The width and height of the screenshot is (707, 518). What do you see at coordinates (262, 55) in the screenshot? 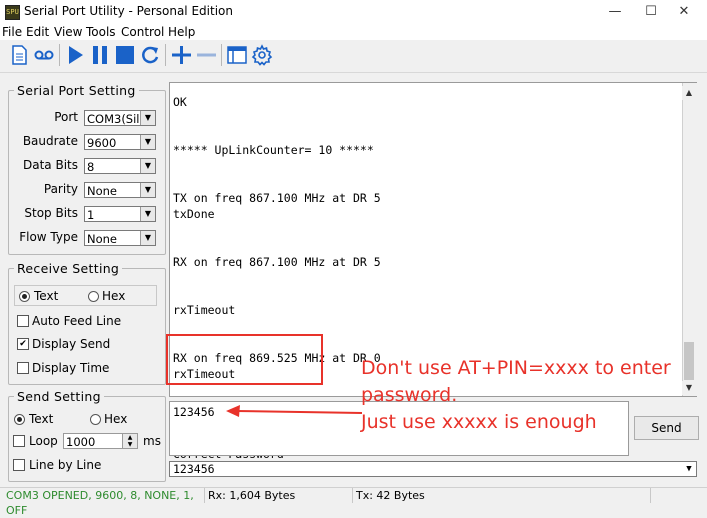
I see `gear-icon` at bounding box center [262, 55].